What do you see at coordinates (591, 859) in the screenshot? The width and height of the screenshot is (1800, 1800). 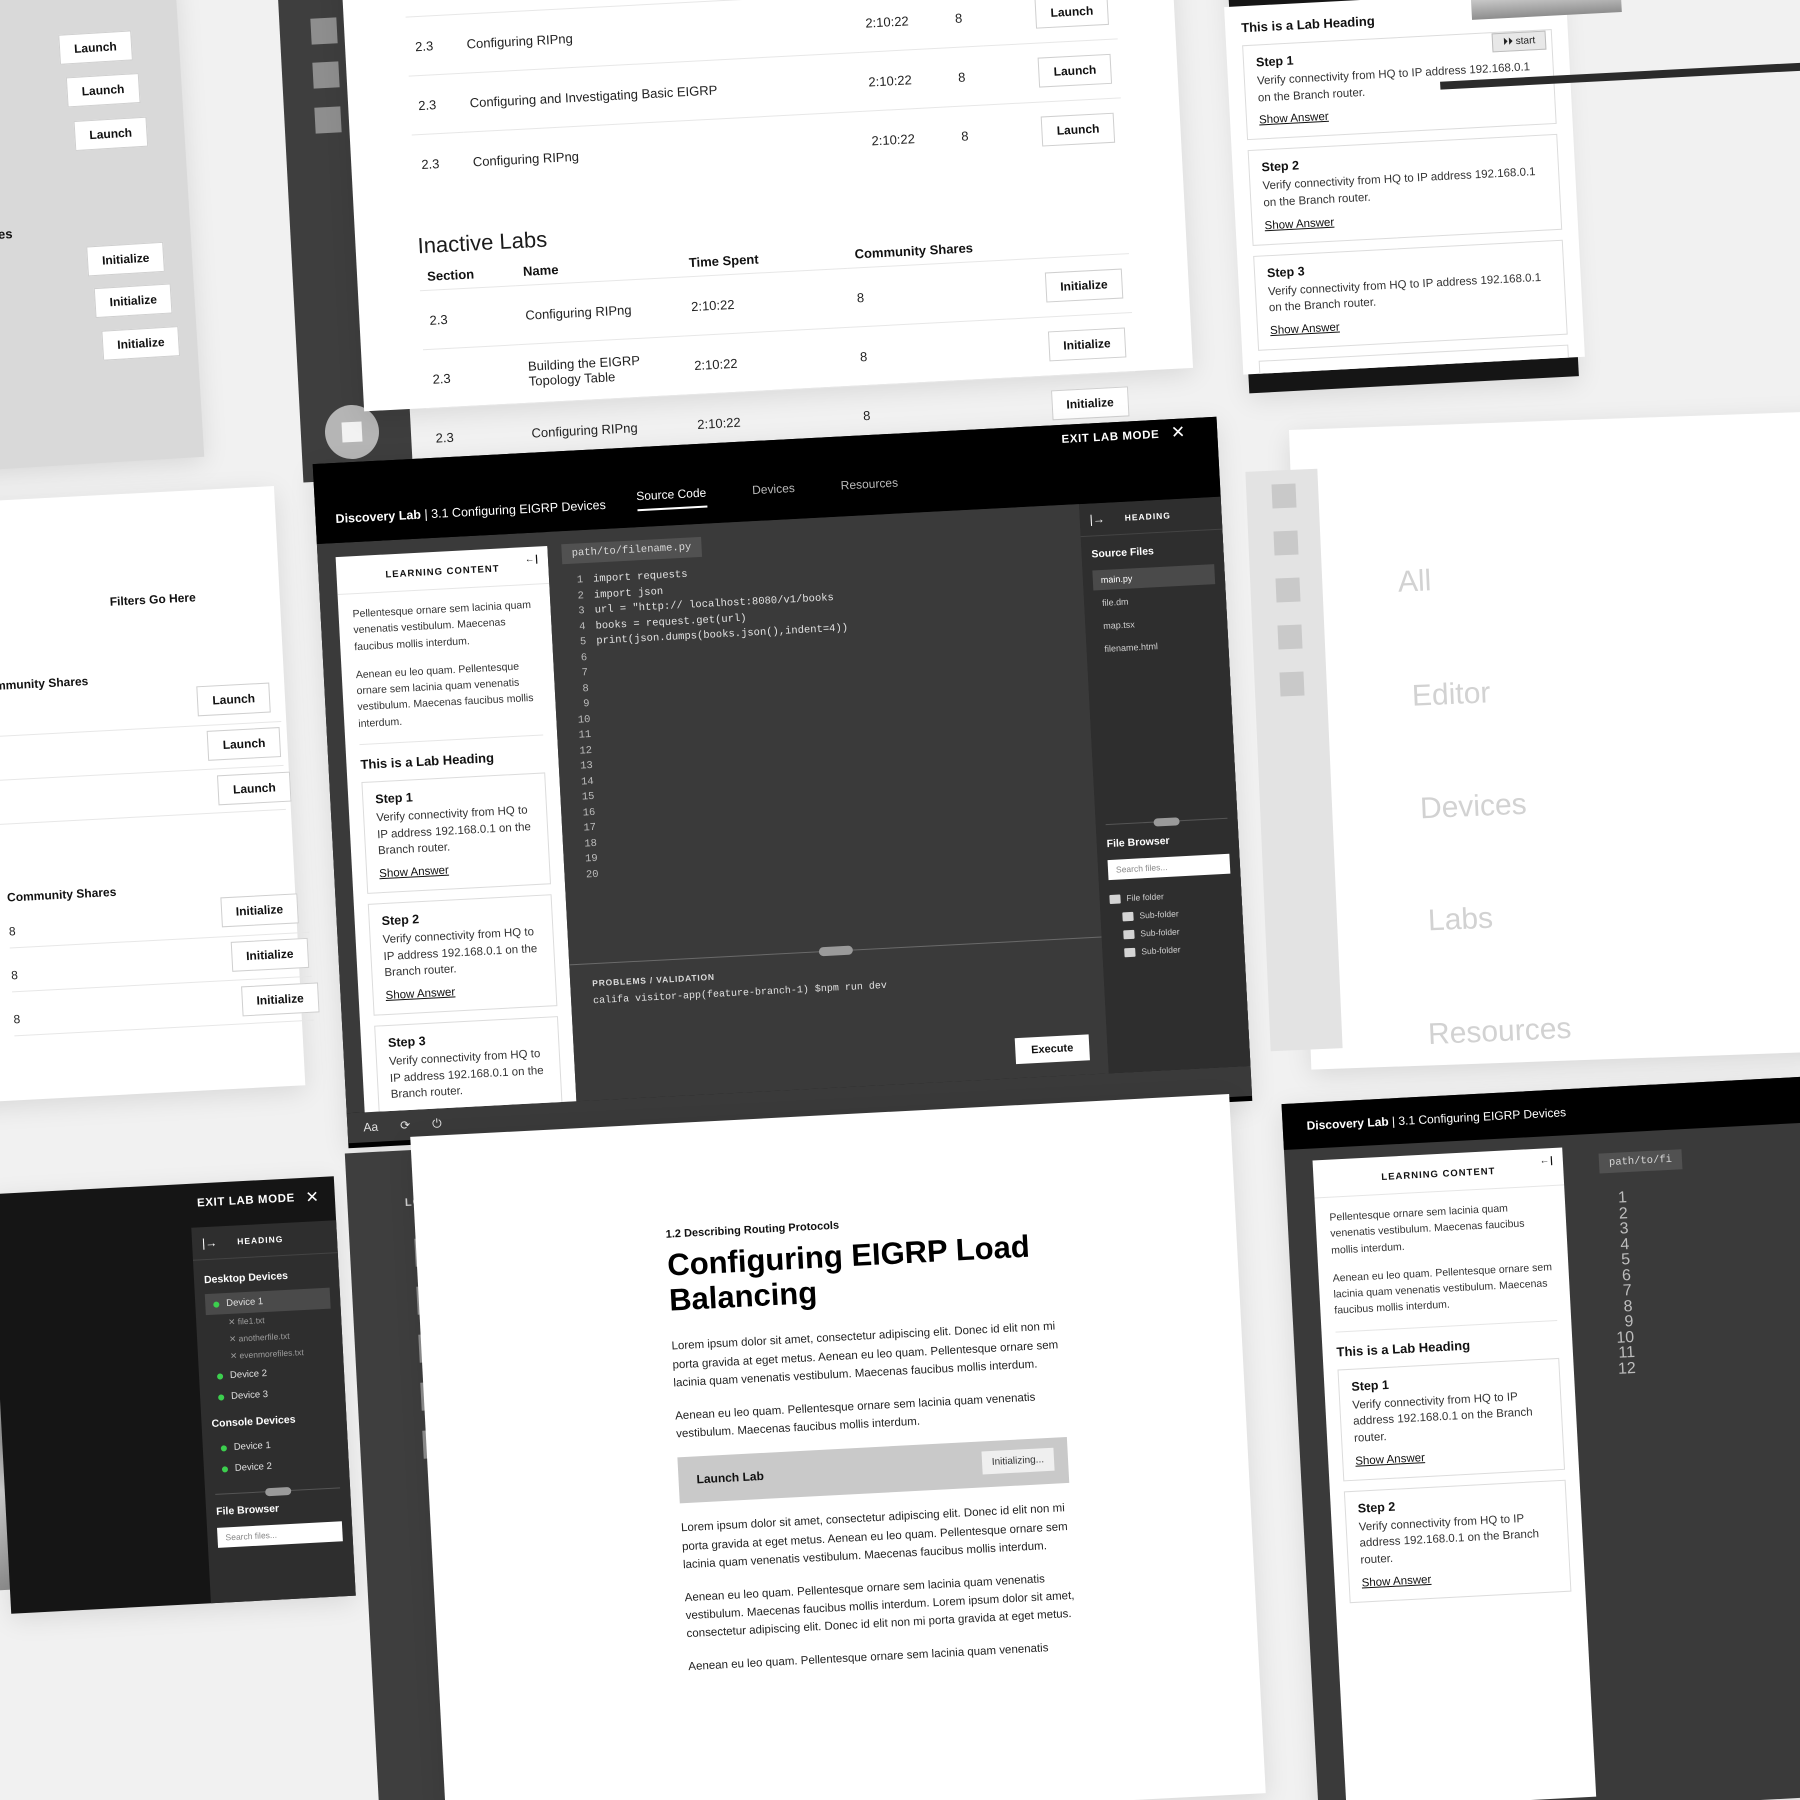 I see `line-number: 19` at bounding box center [591, 859].